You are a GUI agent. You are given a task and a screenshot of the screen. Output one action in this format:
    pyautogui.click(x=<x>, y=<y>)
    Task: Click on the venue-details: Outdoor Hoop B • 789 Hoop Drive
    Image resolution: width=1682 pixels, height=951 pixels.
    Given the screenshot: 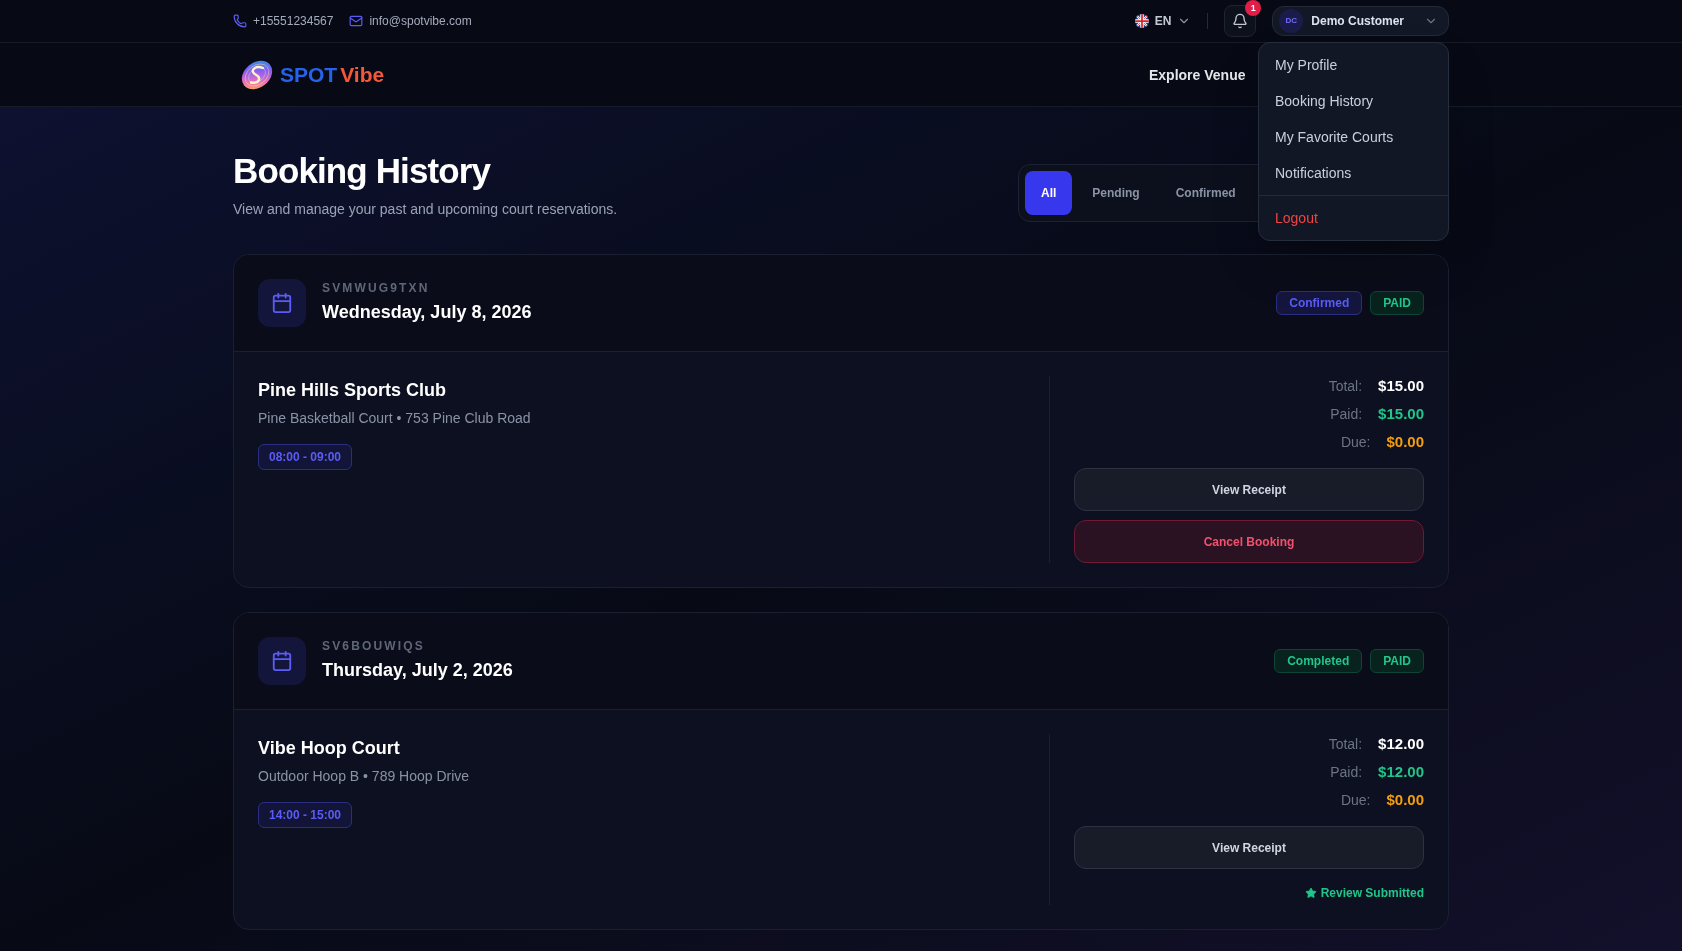 What is the action you would take?
    pyautogui.click(x=364, y=776)
    